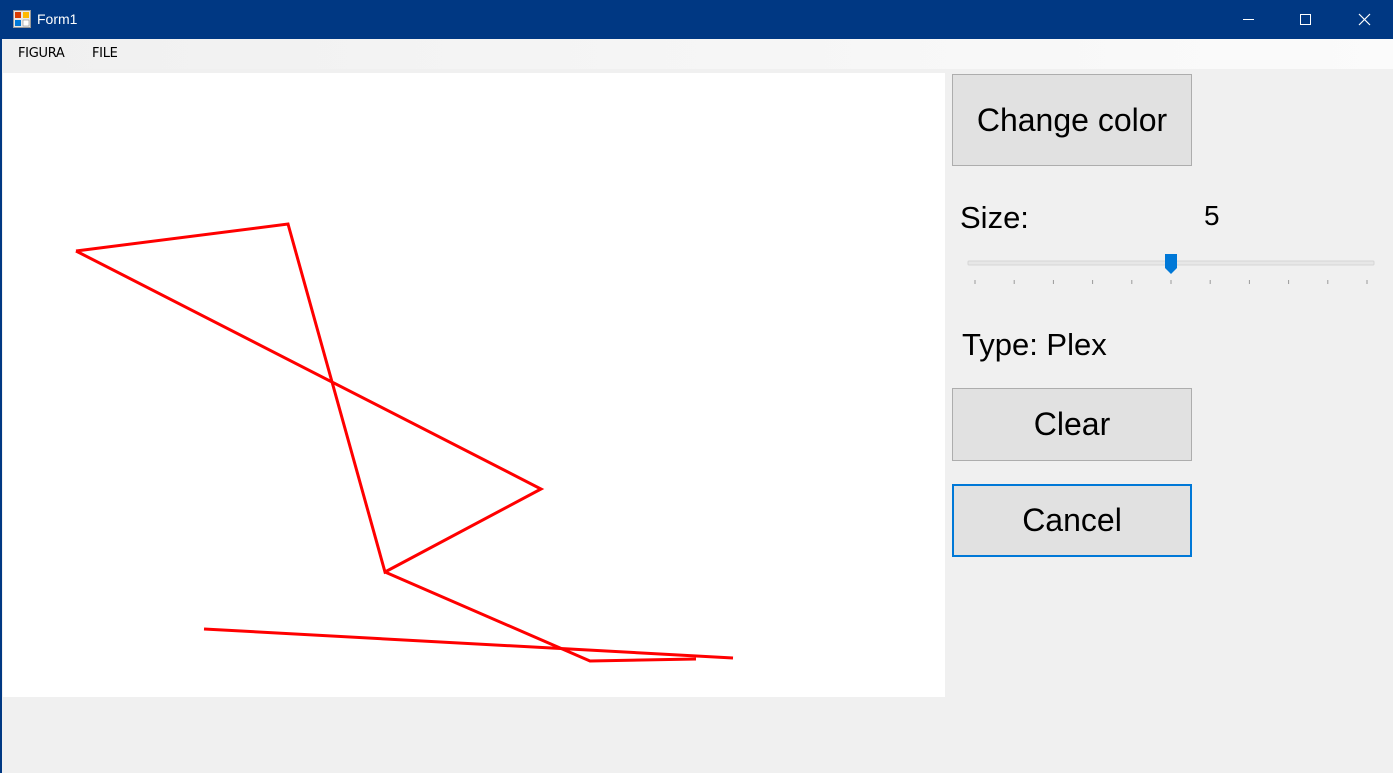  What do you see at coordinates (1171, 282) in the screenshot?
I see `size-slider-ticks` at bounding box center [1171, 282].